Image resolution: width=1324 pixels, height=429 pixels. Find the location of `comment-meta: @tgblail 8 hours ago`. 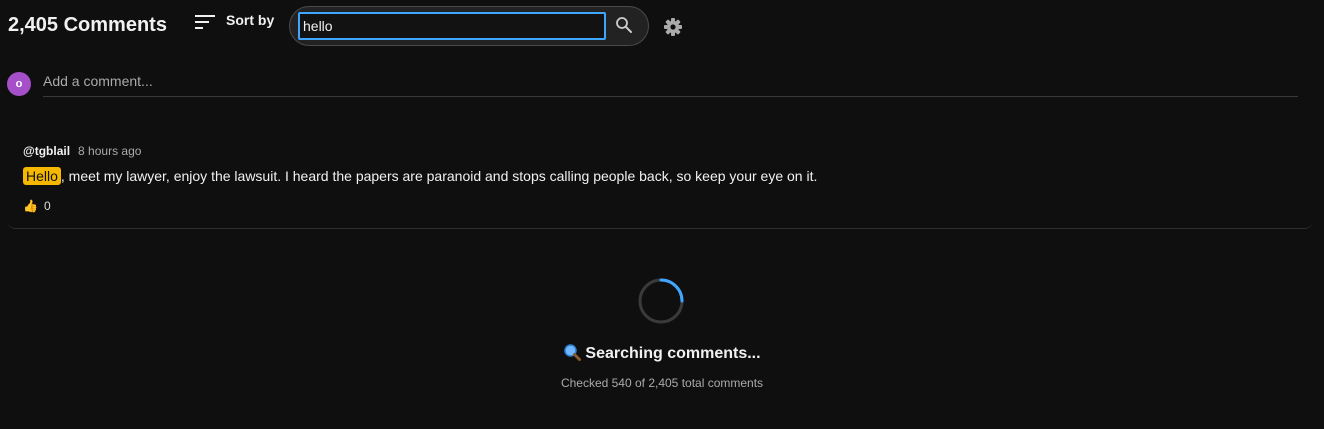

comment-meta: @tgblail 8 hours ago is located at coordinates (82, 151).